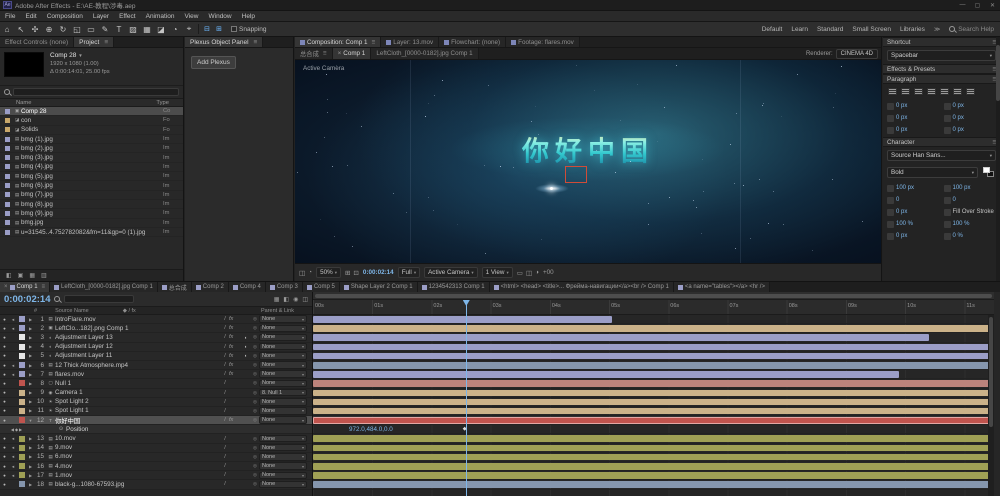 This screenshot has width=1000, height=496. I want to click on renderer-button: CINEMA 4D, so click(856, 54).